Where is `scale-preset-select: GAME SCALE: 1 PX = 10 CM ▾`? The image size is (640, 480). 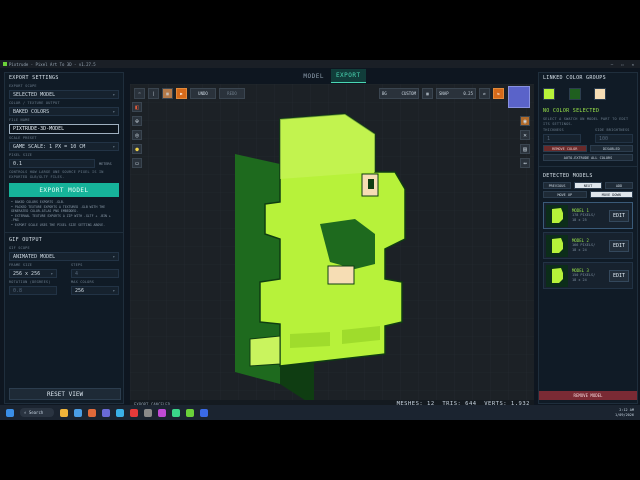 scale-preset-select: GAME SCALE: 1 PX = 10 CM ▾ is located at coordinates (64, 146).